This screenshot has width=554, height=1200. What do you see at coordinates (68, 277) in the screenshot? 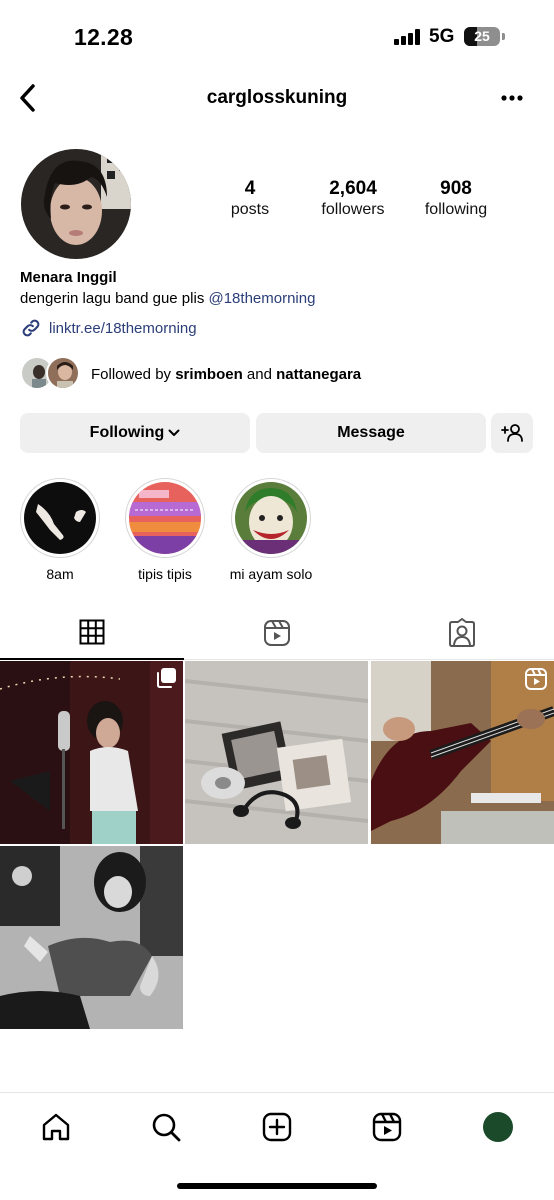
I see `profile-name: Menara Inggil` at bounding box center [68, 277].